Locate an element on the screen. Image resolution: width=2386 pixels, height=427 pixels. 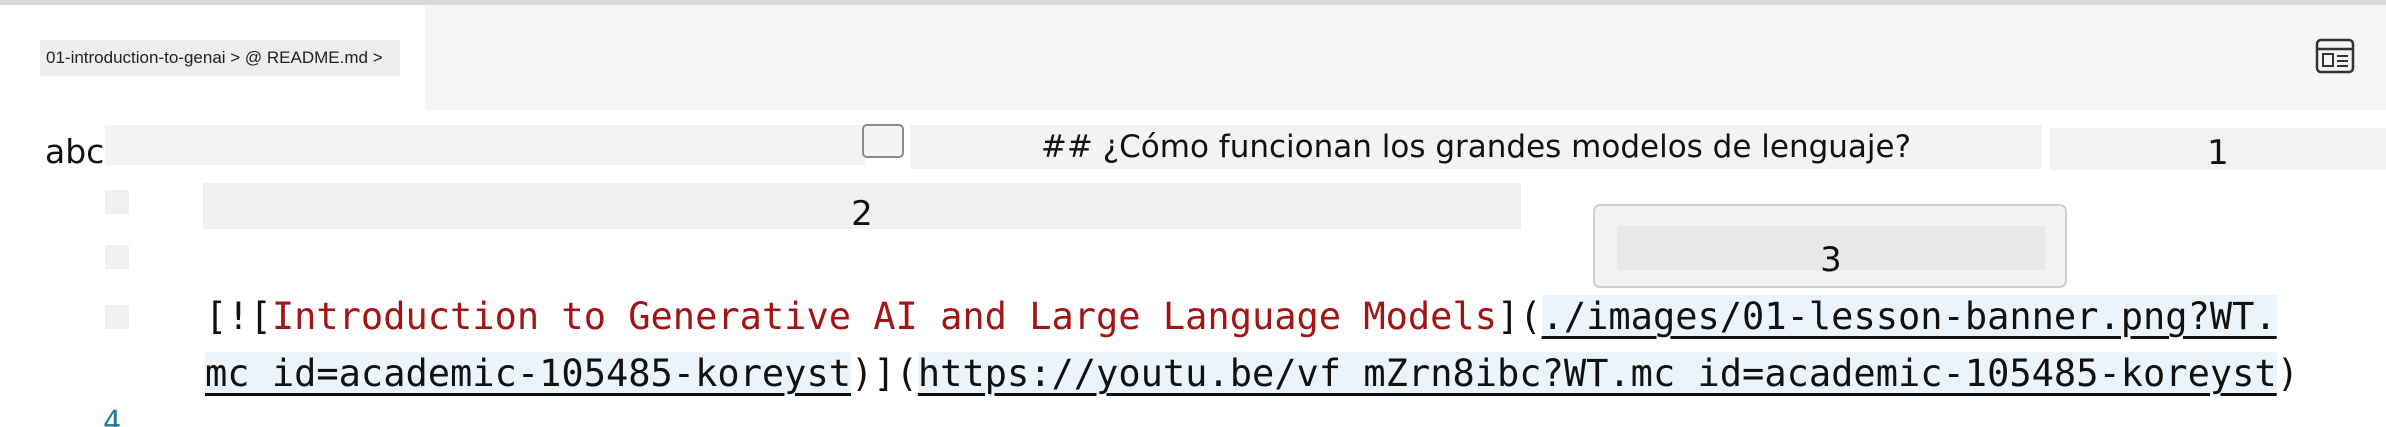
hint-popup-3: 3 is located at coordinates (1830, 246).